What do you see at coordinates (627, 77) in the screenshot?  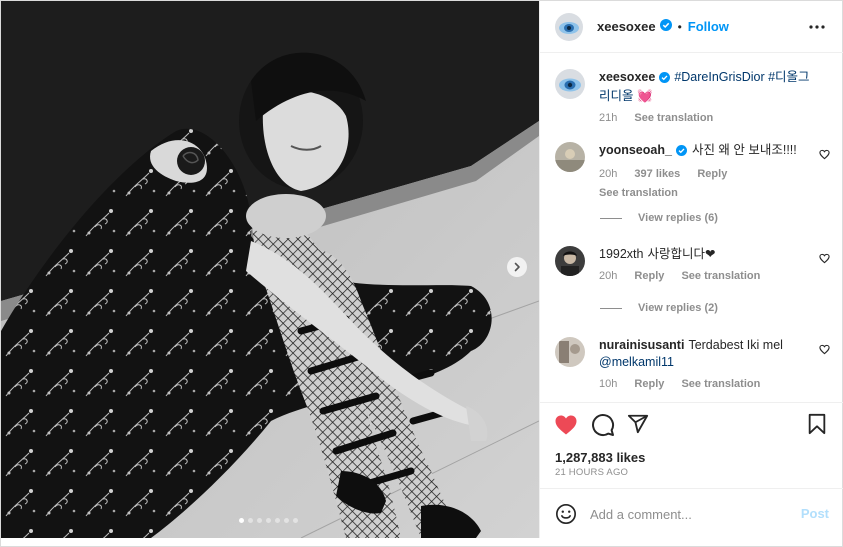 I see `caption-username: xeesoxee` at bounding box center [627, 77].